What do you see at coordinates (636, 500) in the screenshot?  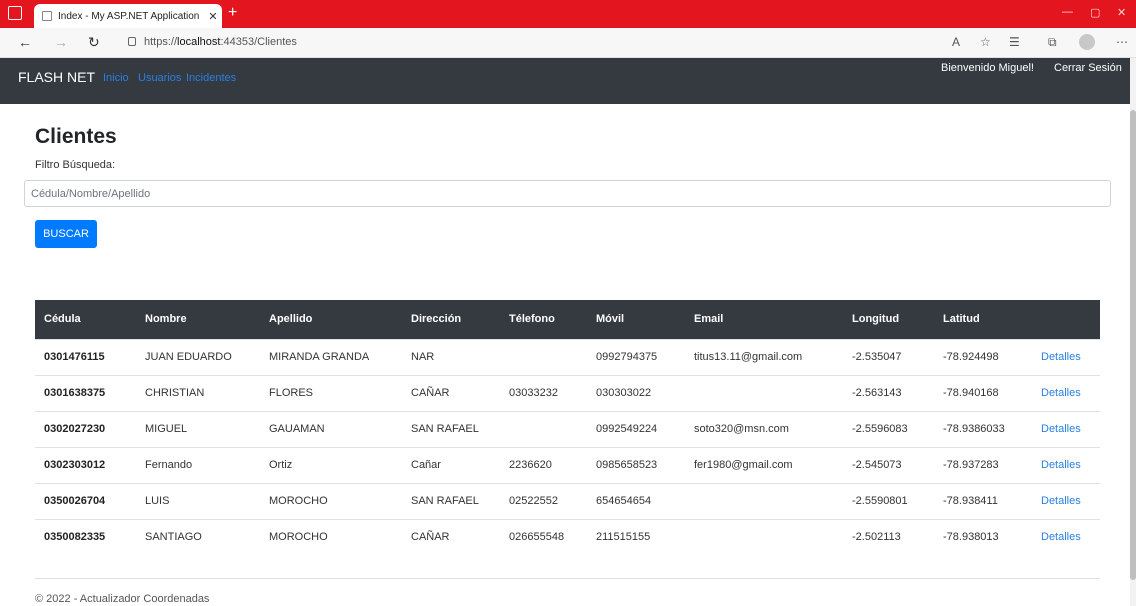 I see `cell-movil: 654654654` at bounding box center [636, 500].